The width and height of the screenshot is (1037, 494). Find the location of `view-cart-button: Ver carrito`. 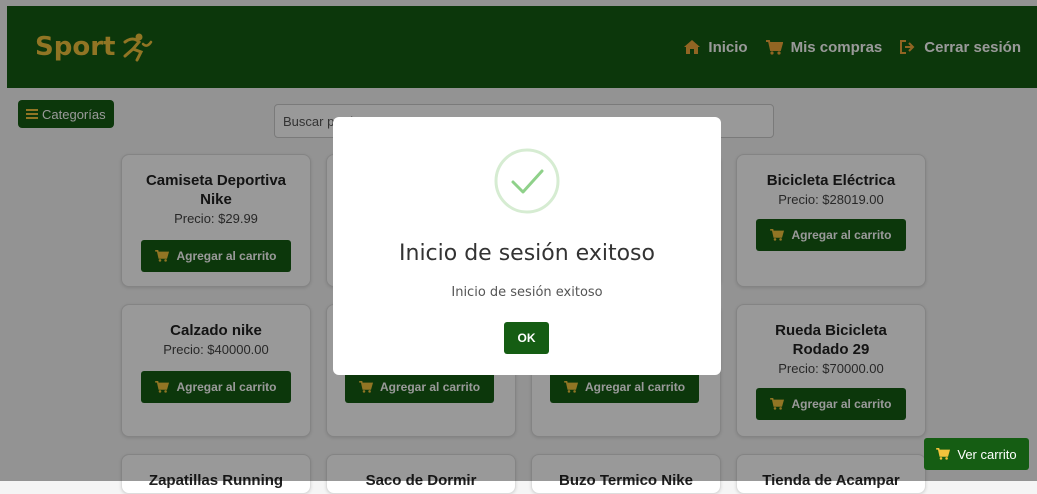

view-cart-button: Ver carrito is located at coordinates (976, 454).